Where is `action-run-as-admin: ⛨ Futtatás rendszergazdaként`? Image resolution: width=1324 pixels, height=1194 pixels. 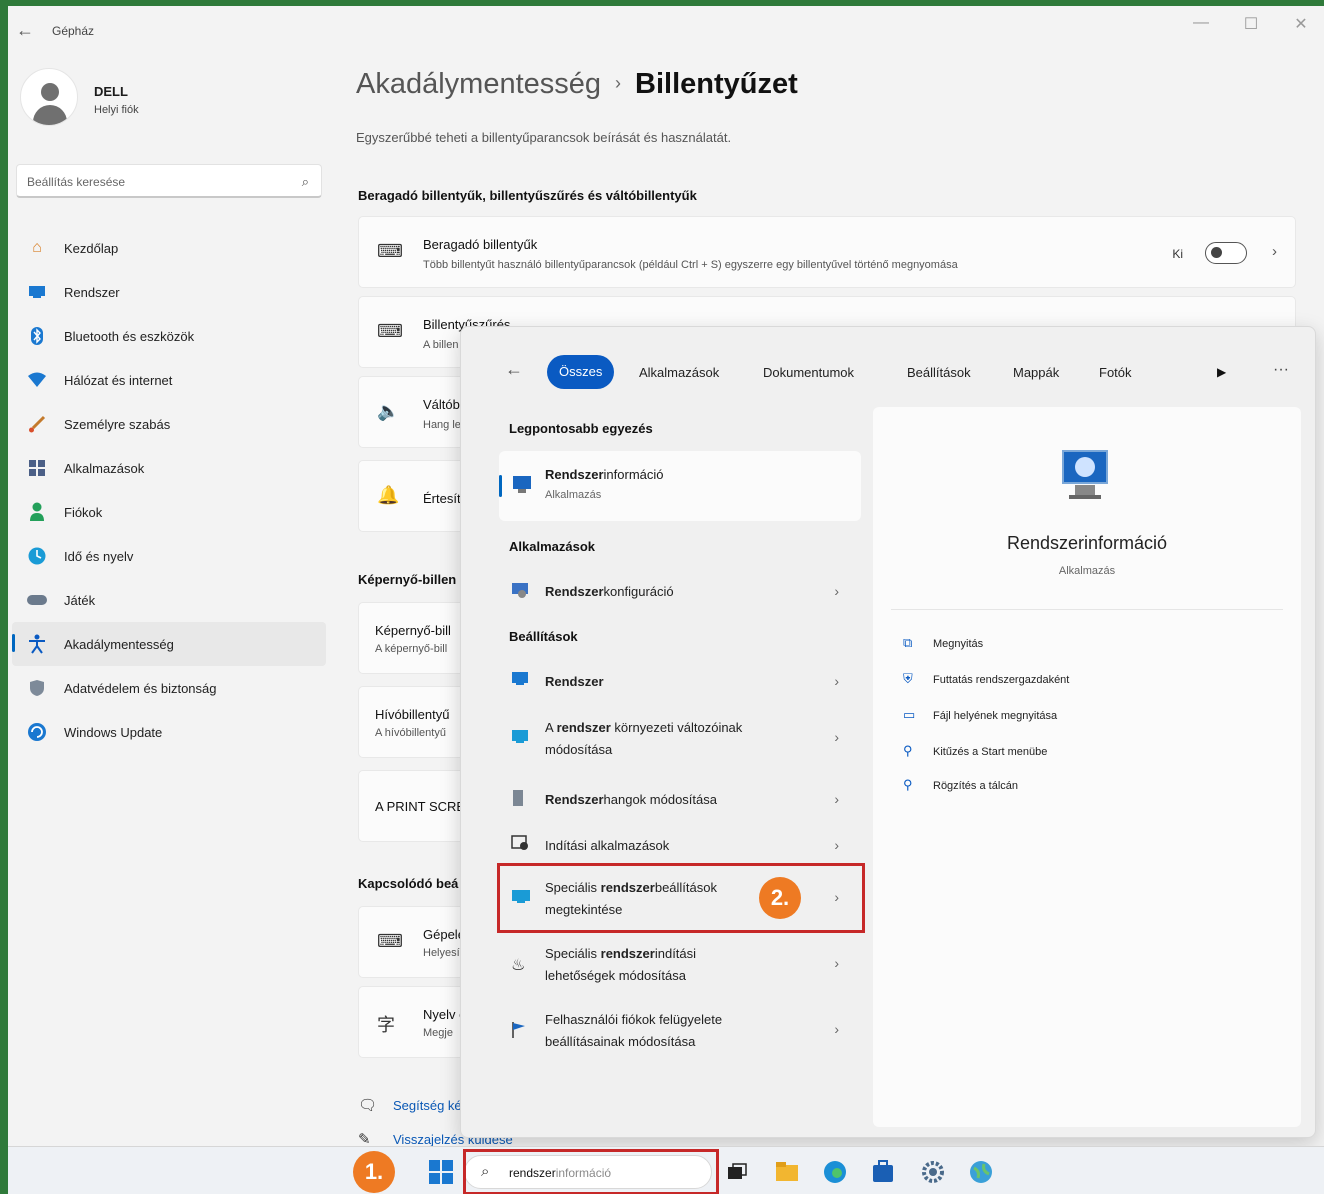 action-run-as-admin: ⛨ Futtatás rendszergazdaként is located at coordinates (986, 679).